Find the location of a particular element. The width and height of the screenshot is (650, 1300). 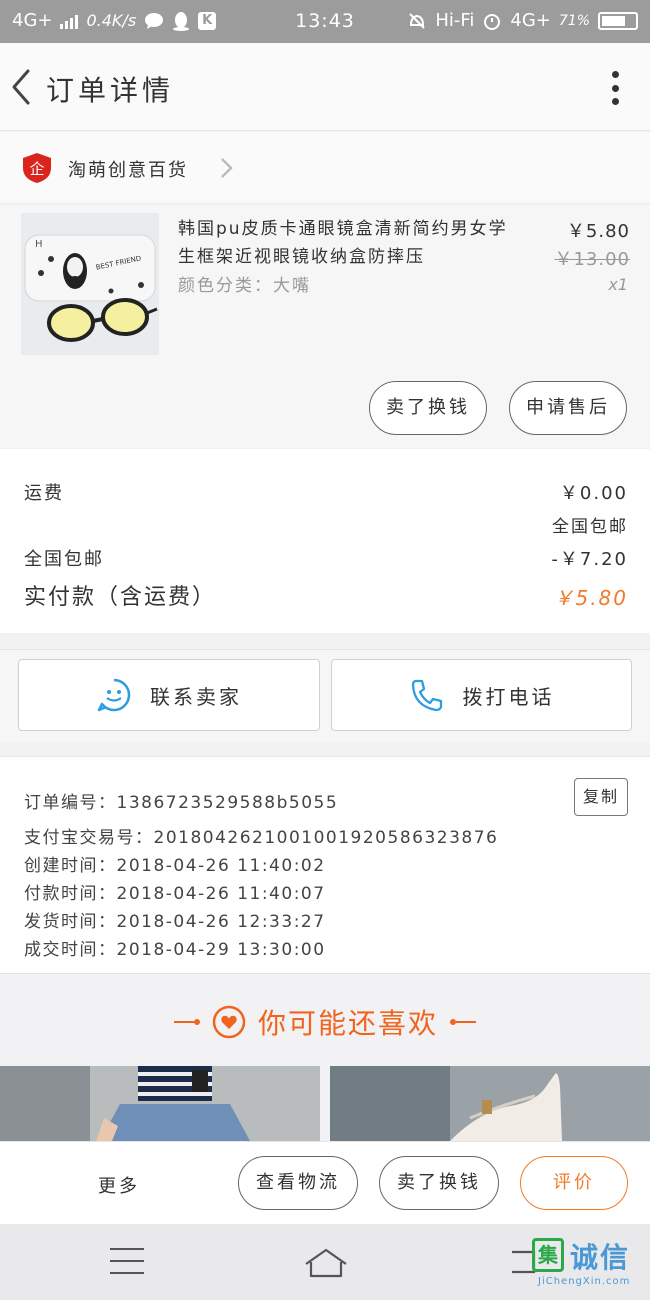

watermark-logo: 集 诚信 JiChengXin.com is located at coordinates (591, 1265).